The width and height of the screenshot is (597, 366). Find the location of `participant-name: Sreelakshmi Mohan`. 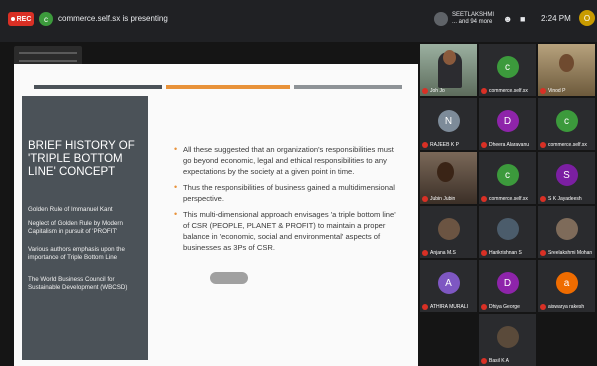

participant-name: Sreelakshmi Mohan is located at coordinates (566, 253).